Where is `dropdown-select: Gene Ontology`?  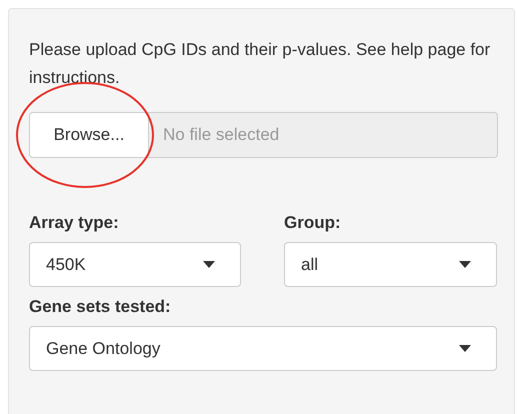 dropdown-select: Gene Ontology is located at coordinates (263, 348).